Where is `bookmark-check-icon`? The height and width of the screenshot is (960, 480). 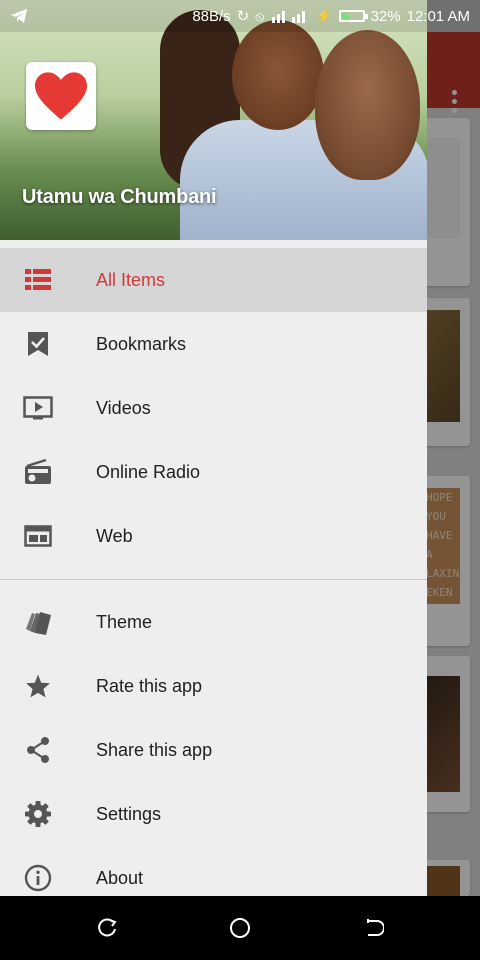 bookmark-check-icon is located at coordinates (38, 344).